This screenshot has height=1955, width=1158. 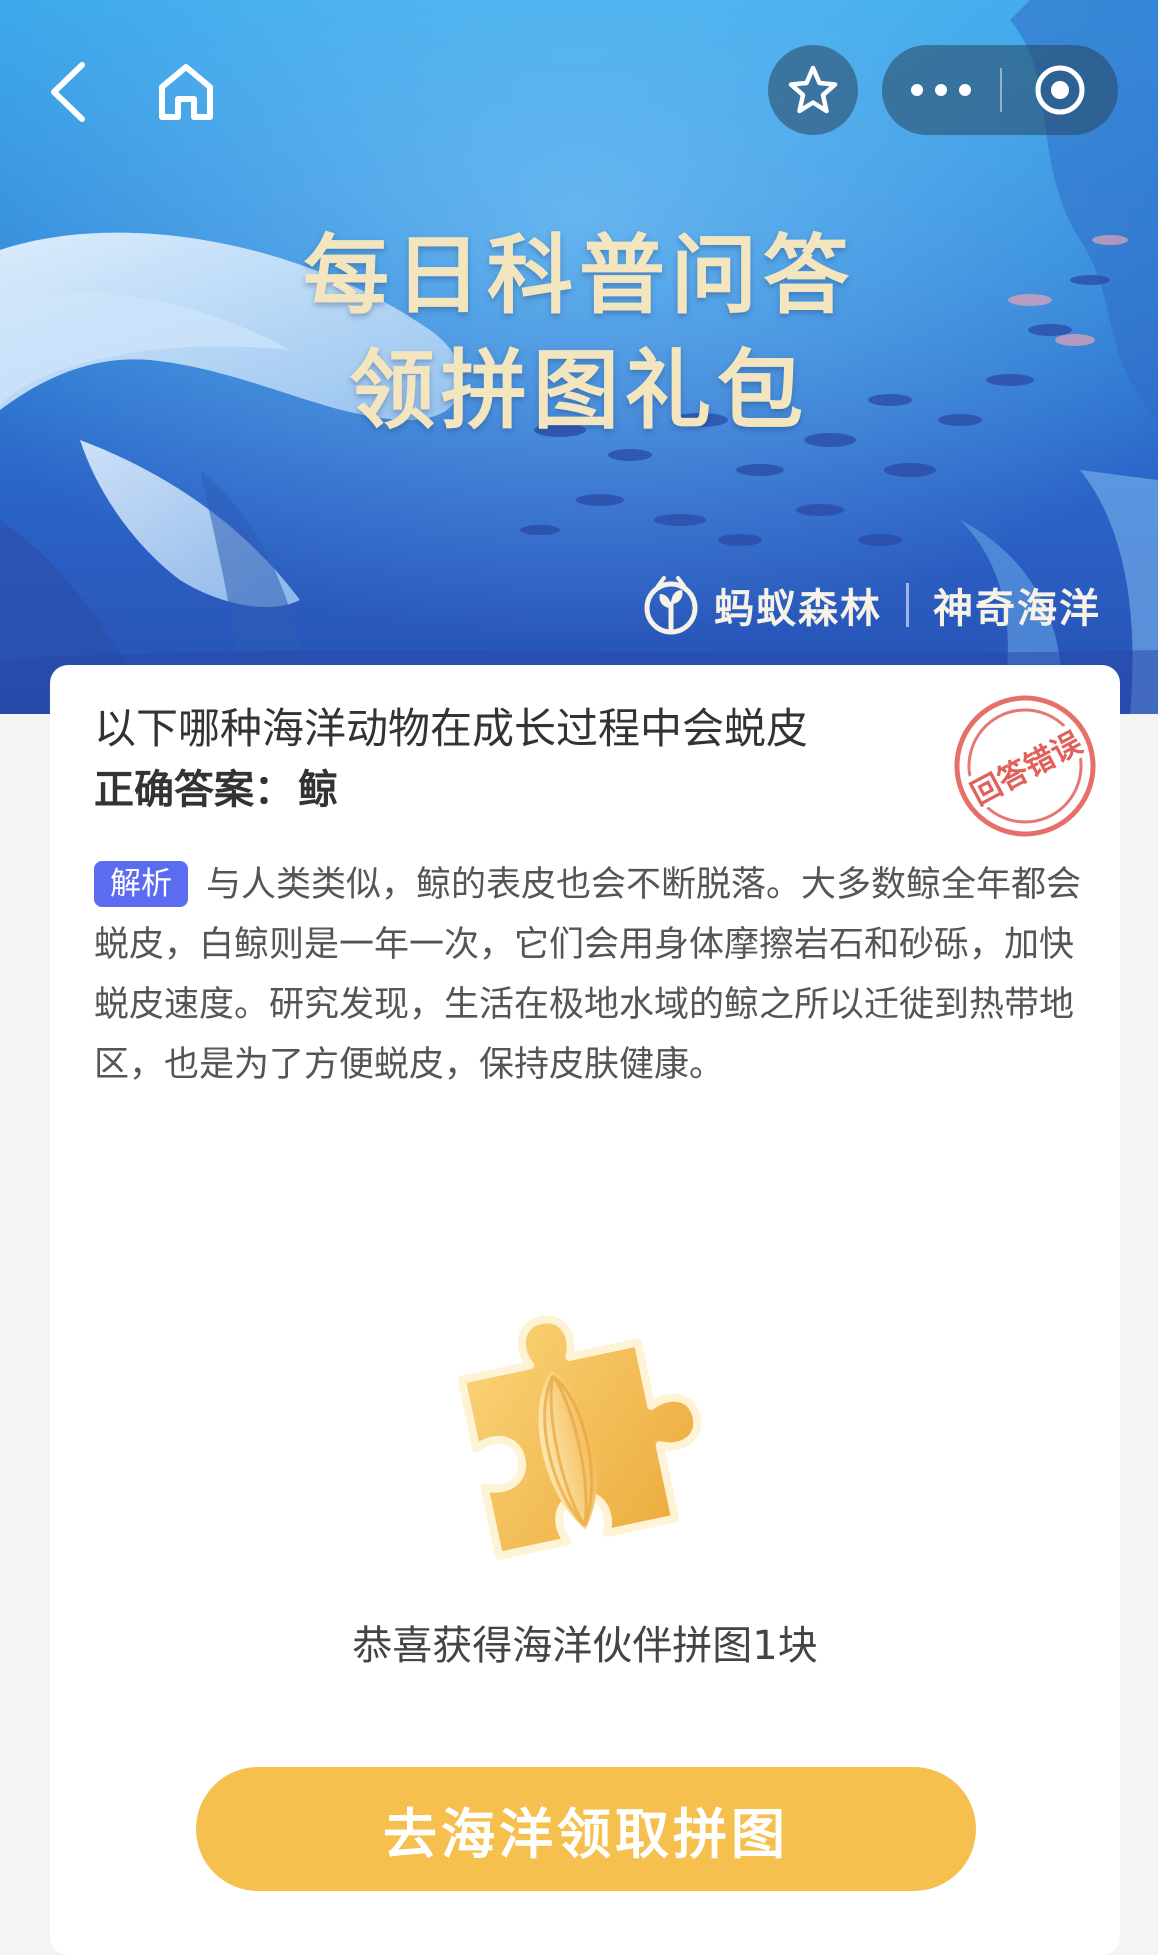 What do you see at coordinates (318, 790) in the screenshot?
I see `answer-value: 鲸` at bounding box center [318, 790].